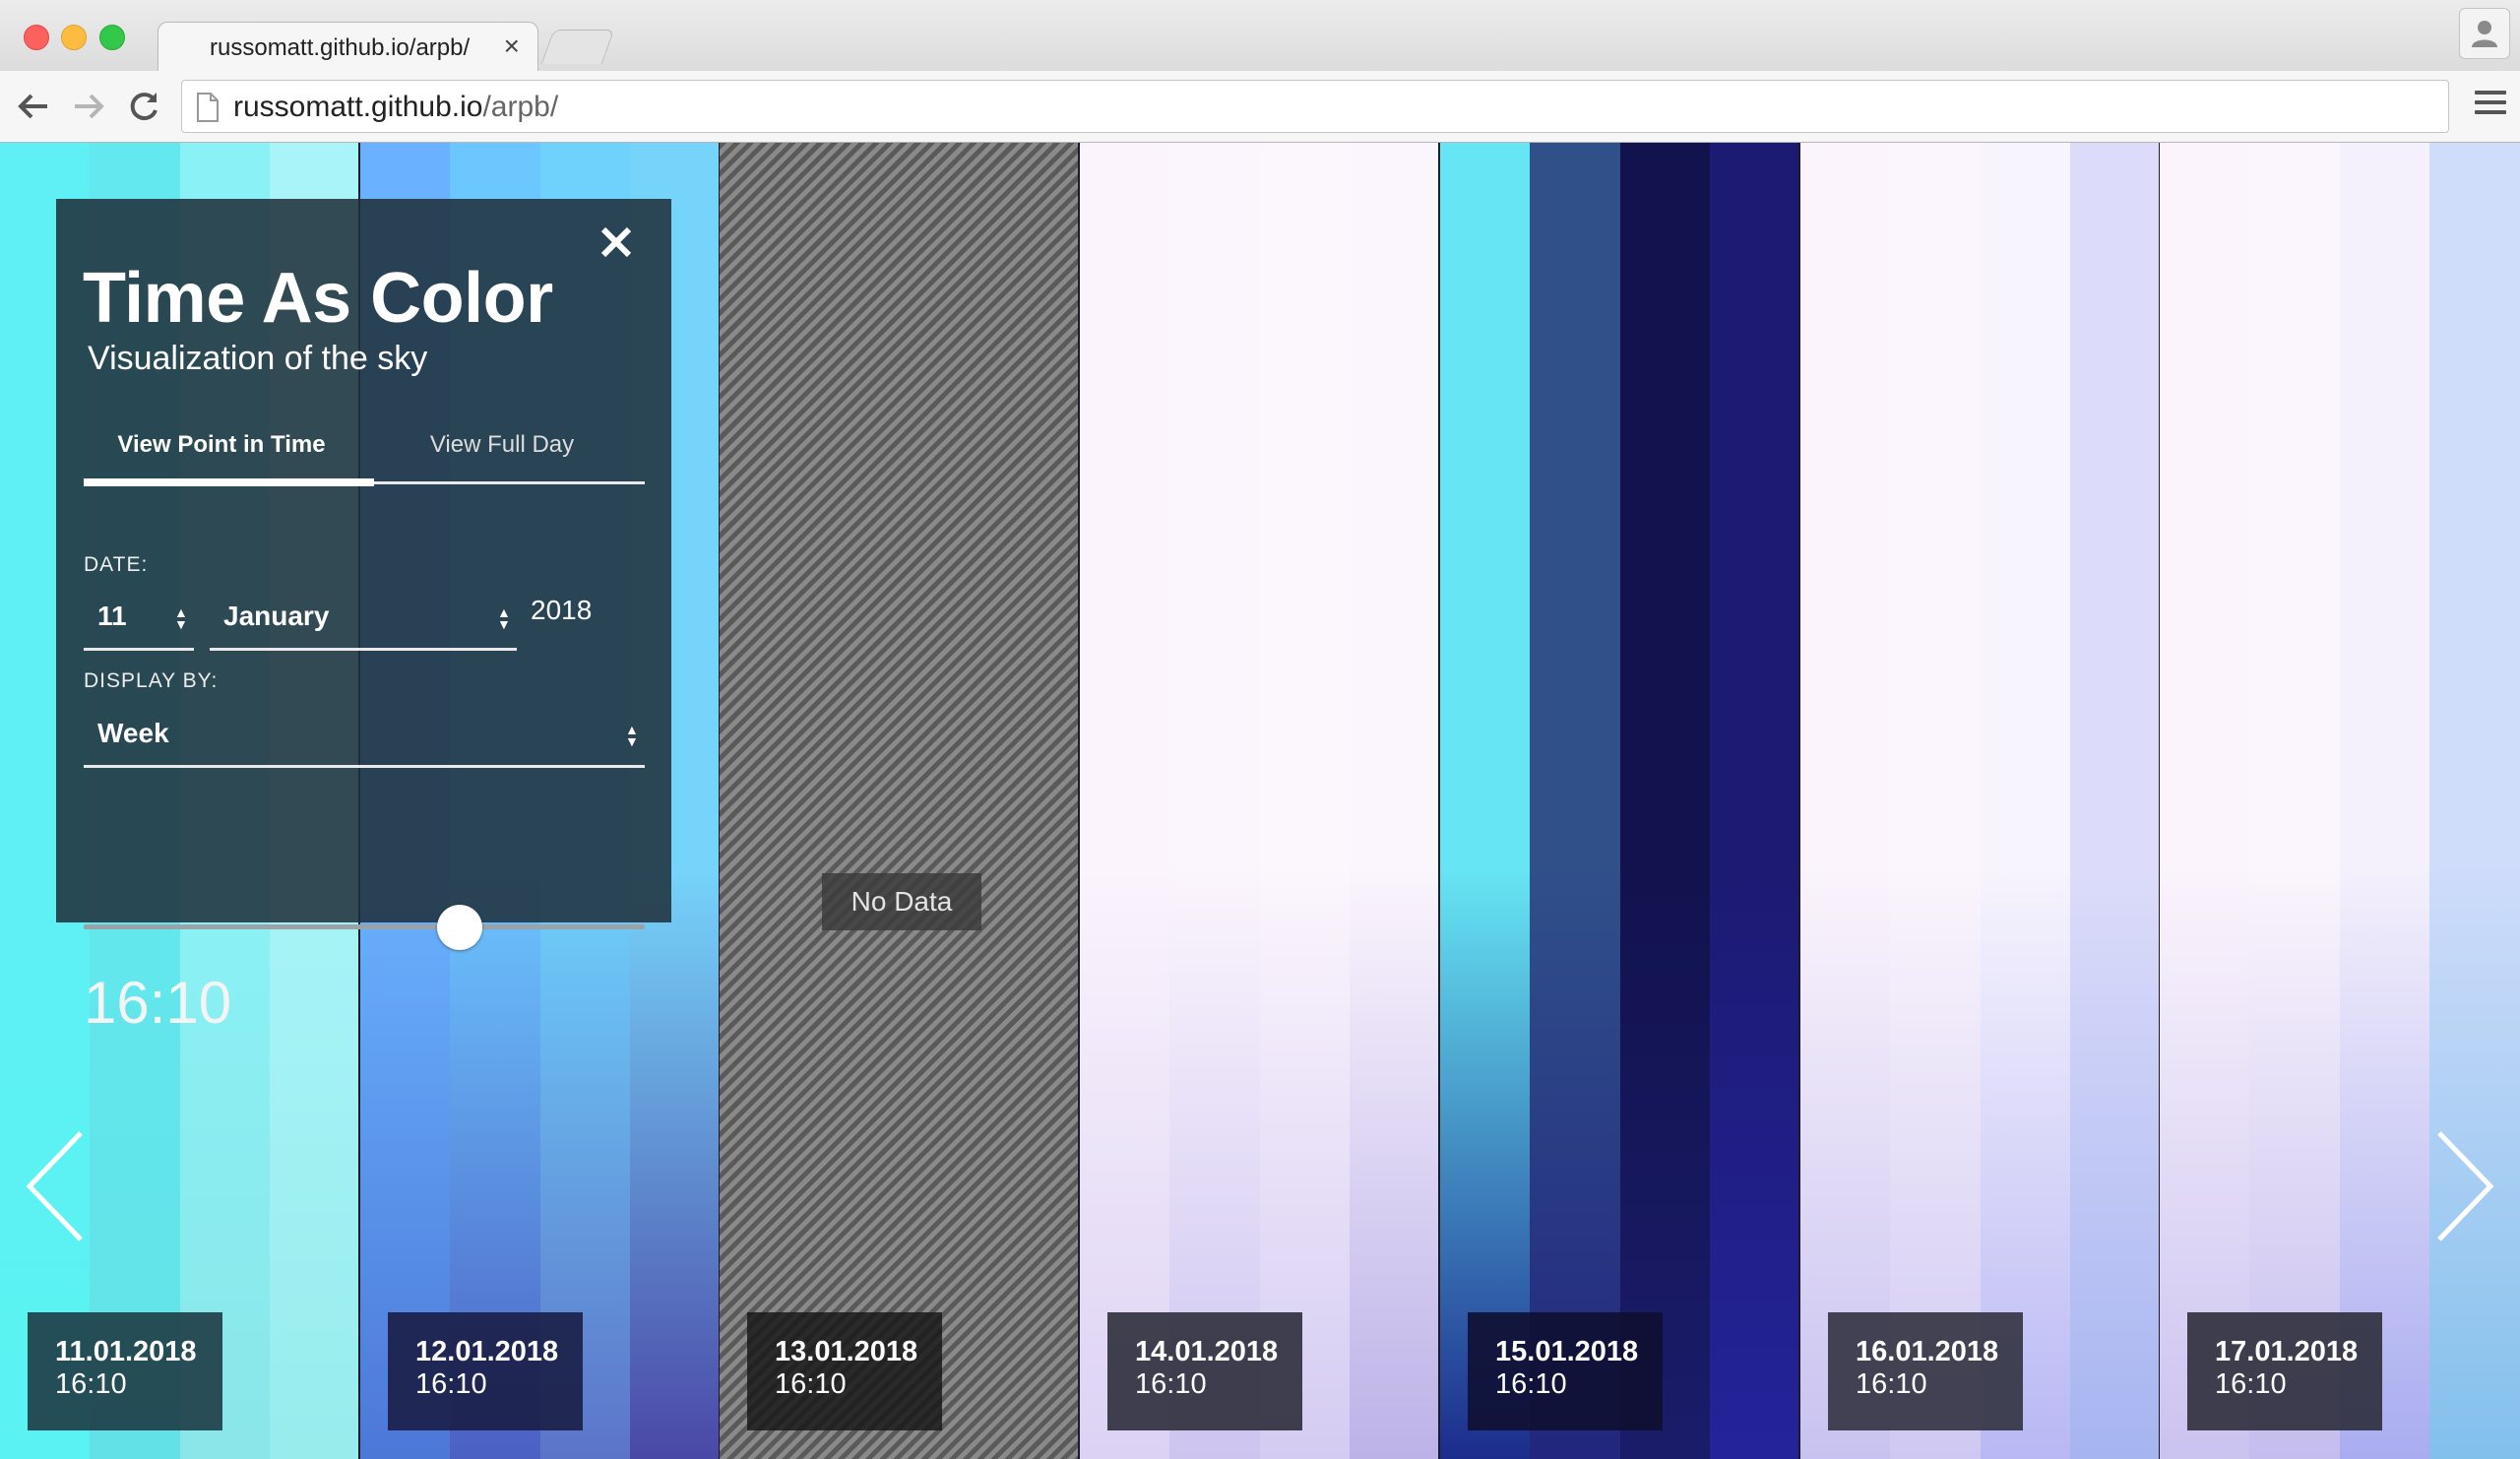 The height and width of the screenshot is (1459, 2520). What do you see at coordinates (901, 901) in the screenshot?
I see `no-data-label: No Data` at bounding box center [901, 901].